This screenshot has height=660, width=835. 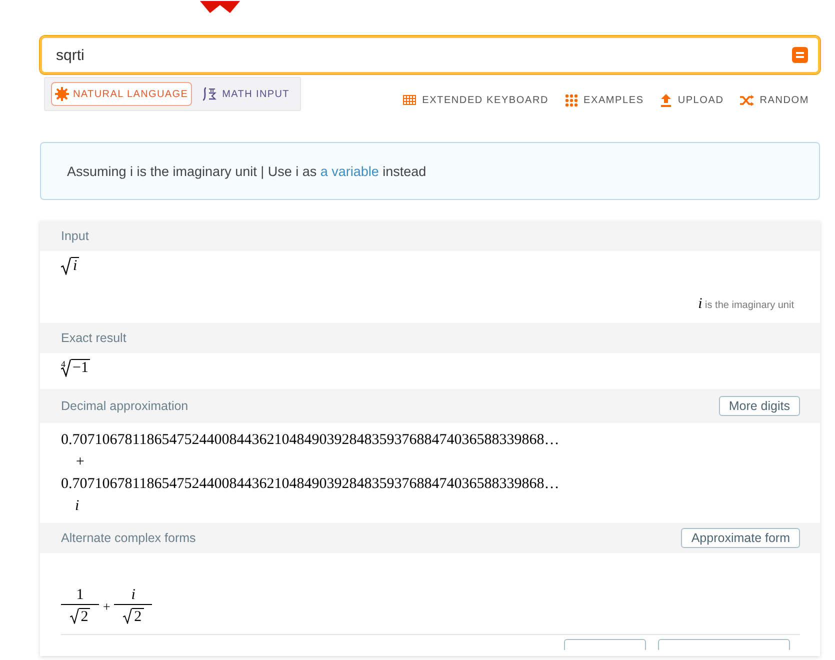 I want to click on assumption-text: Assuming i is the imaginary unit | Use i as a variable instead, so click(x=246, y=171).